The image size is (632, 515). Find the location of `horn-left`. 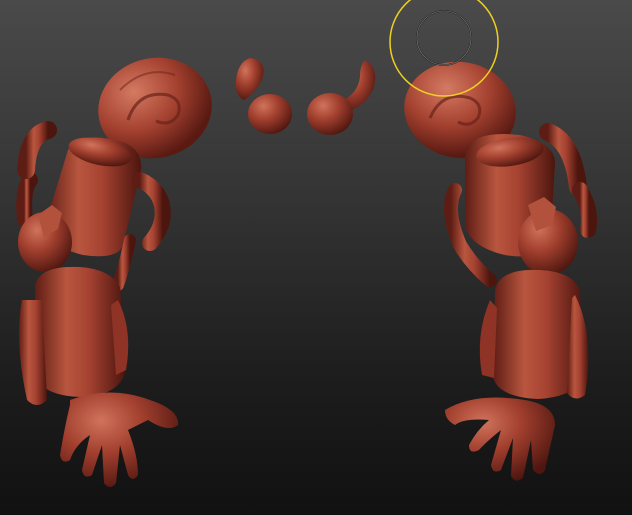

horn-left is located at coordinates (263, 96).